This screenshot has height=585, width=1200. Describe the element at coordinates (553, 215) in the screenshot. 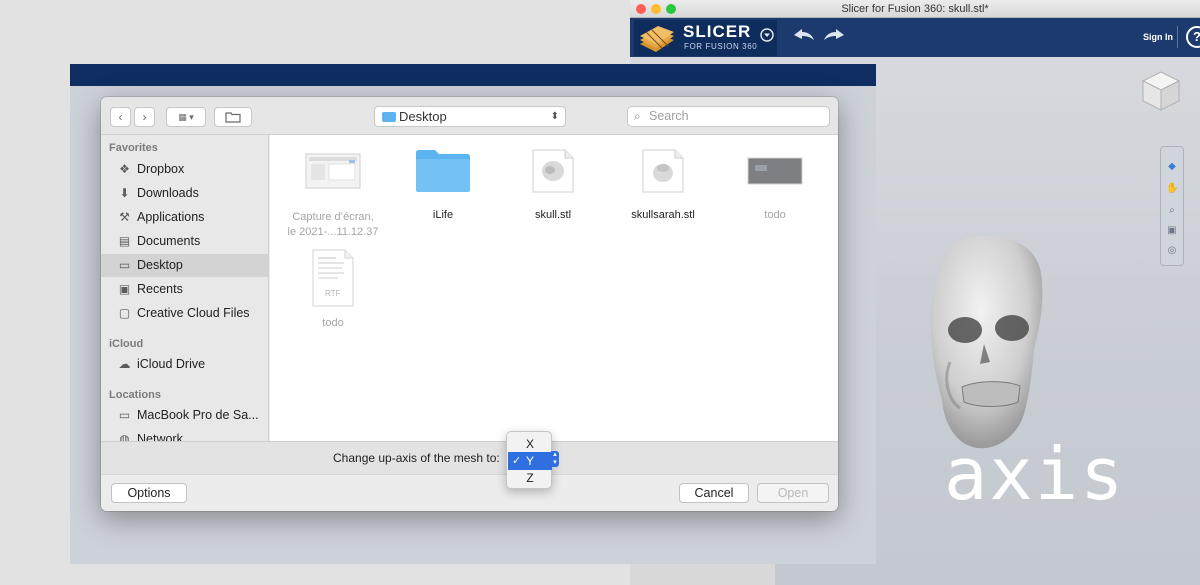

I see `file-name: skull.stl` at that location.